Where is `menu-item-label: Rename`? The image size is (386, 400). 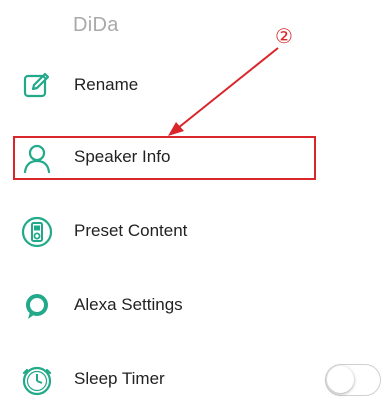 menu-item-label: Rename is located at coordinates (106, 84).